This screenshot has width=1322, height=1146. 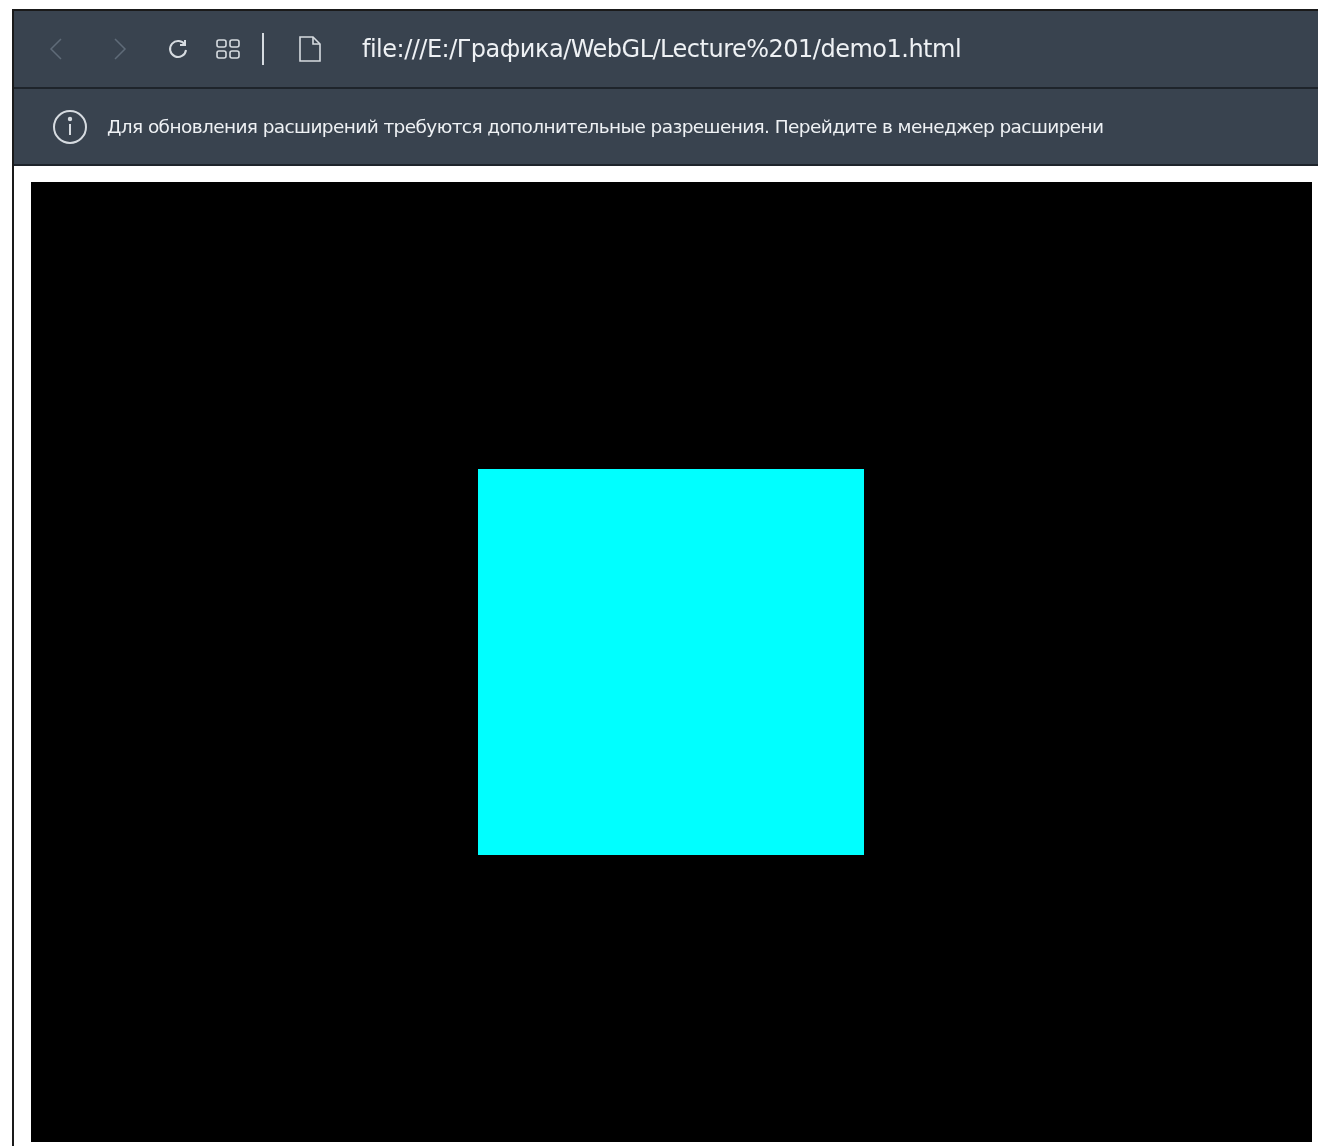 I want to click on url-text: file:///E:/Графика/WebGL/Lecture%201/demo1.html, so click(x=662, y=49).